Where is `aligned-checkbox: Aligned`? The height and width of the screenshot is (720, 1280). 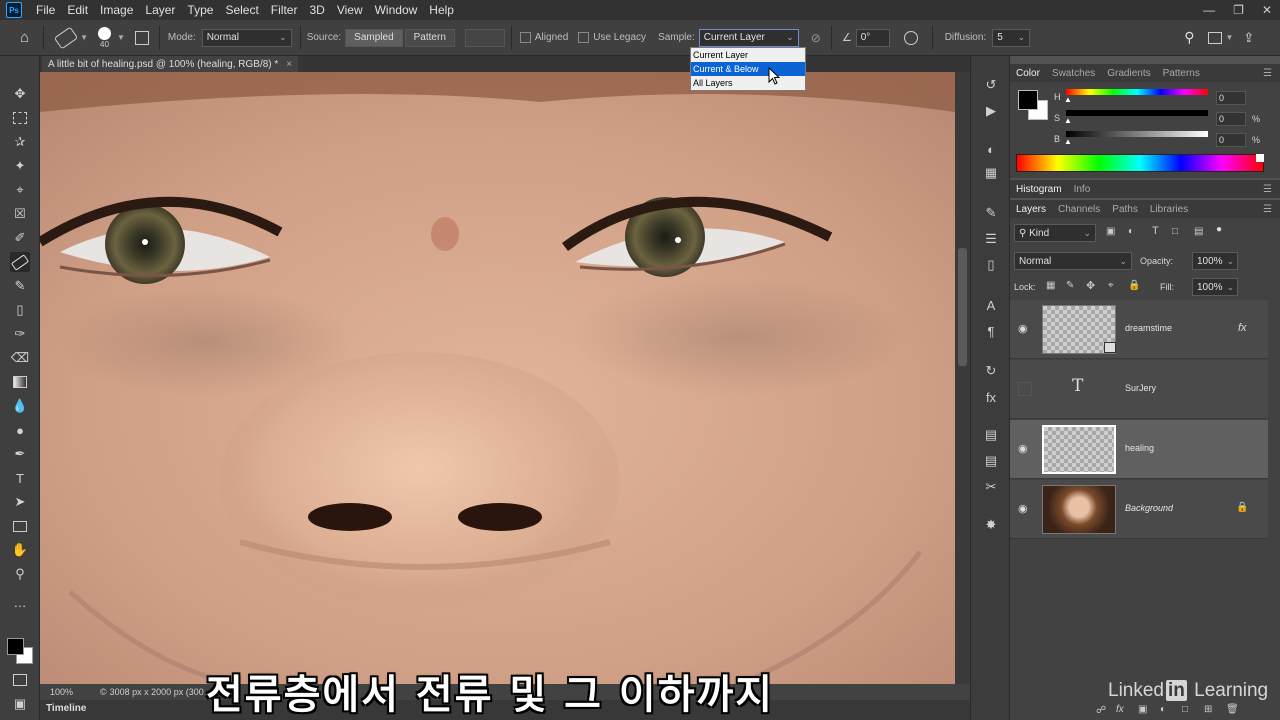
aligned-checkbox: Aligned is located at coordinates (543, 37).